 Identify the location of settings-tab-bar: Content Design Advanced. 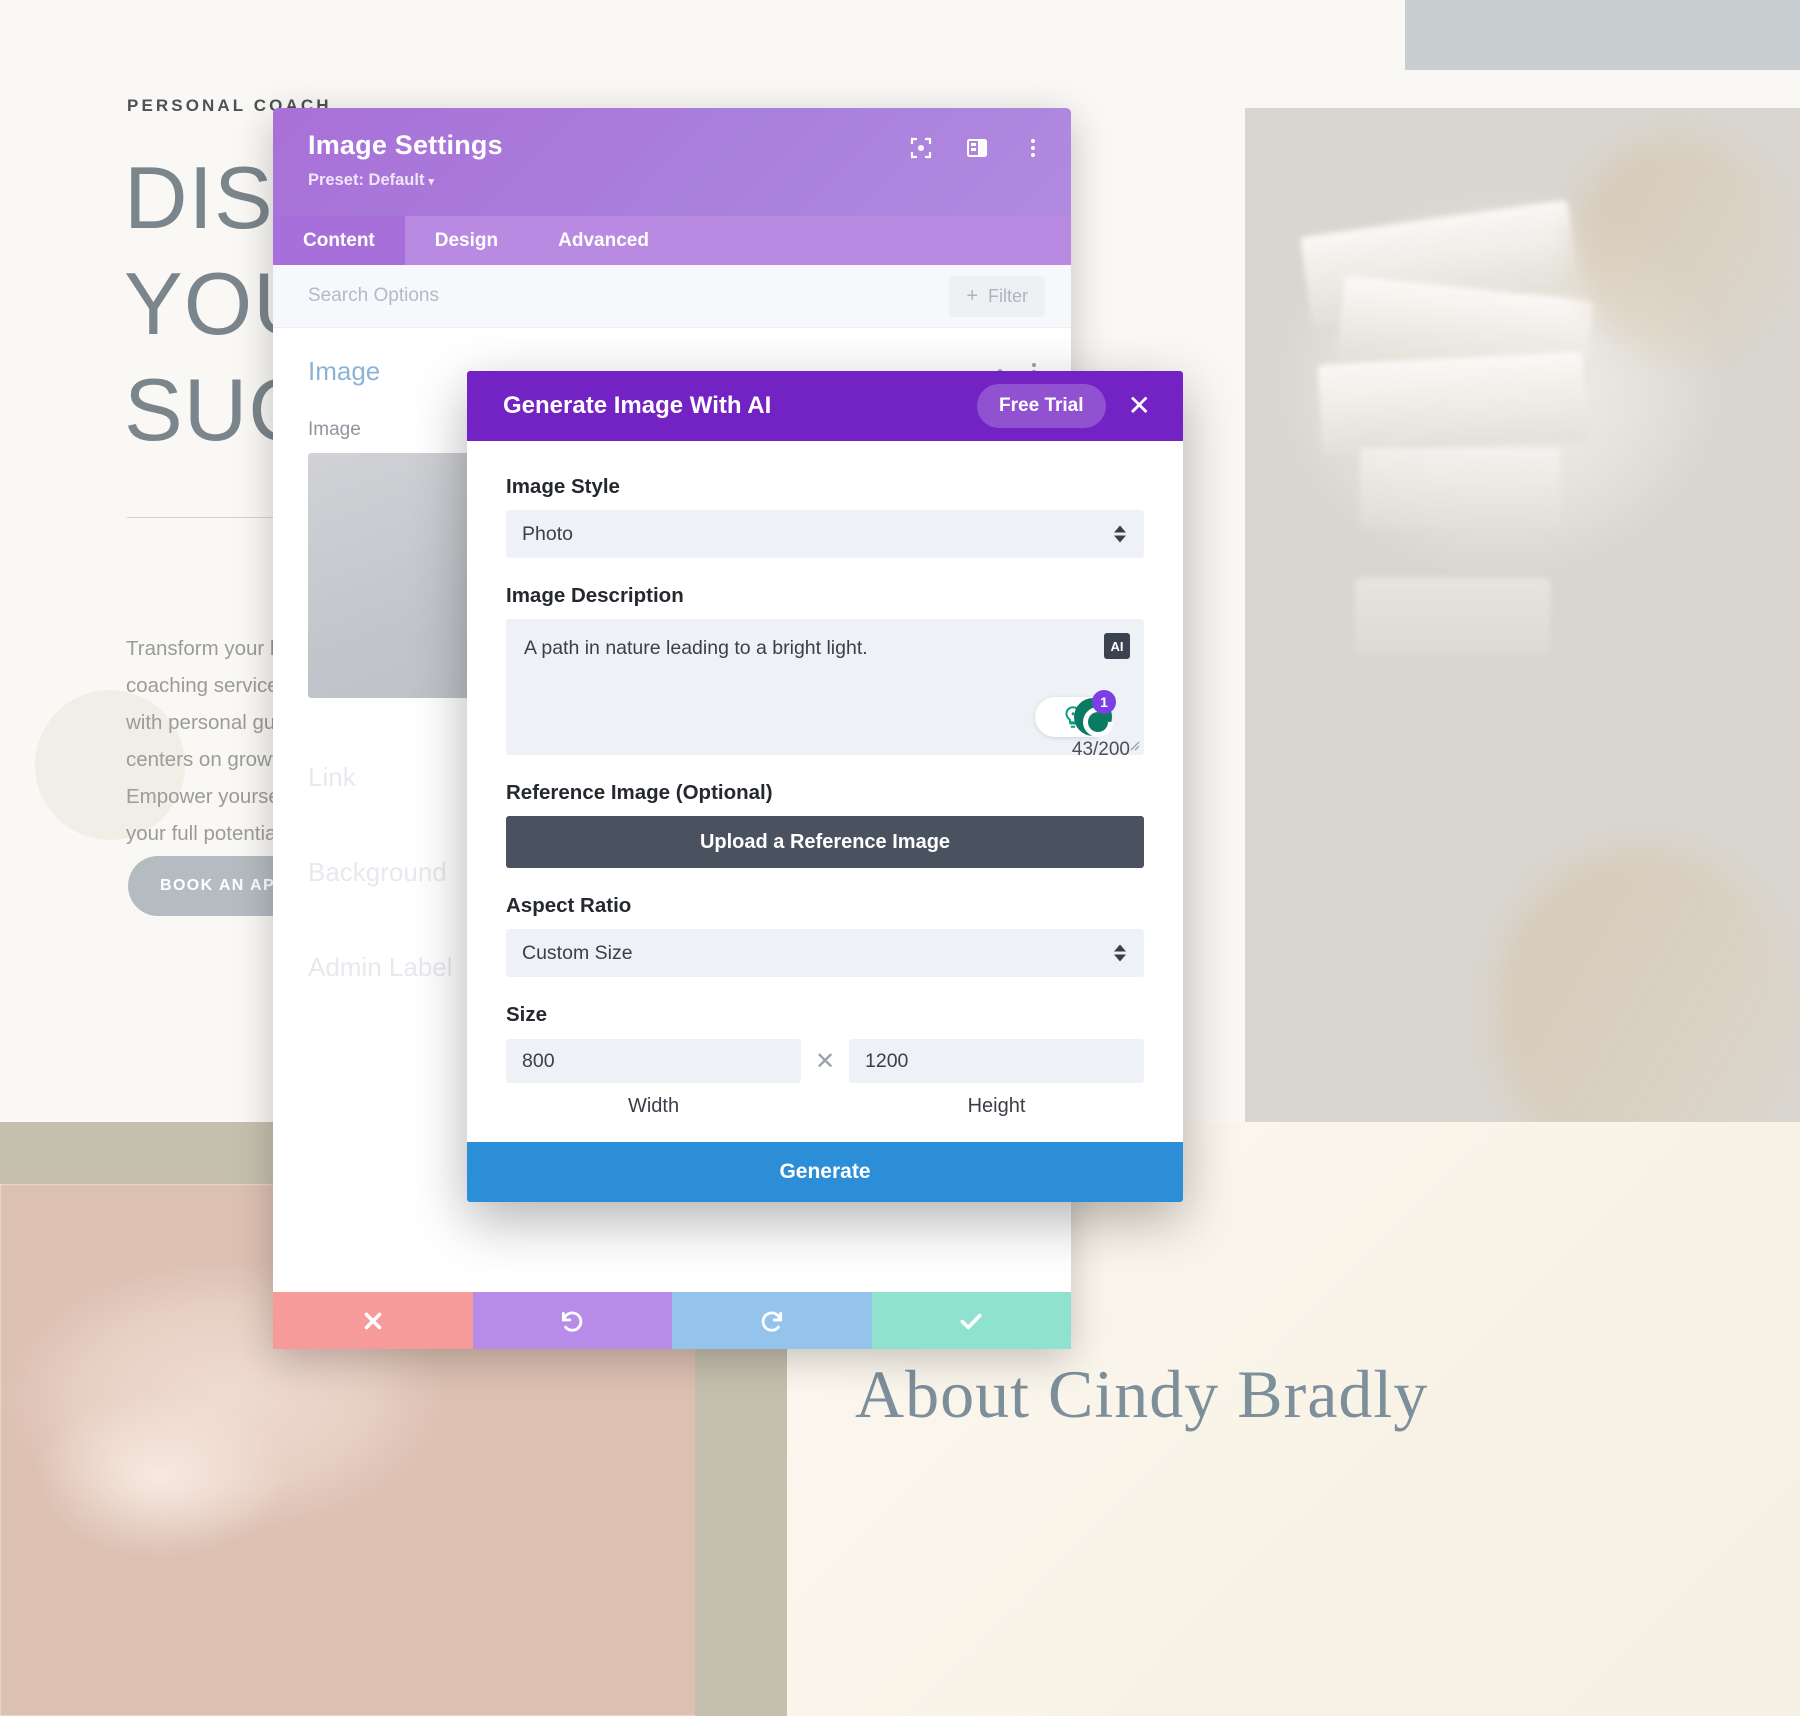
(672, 240).